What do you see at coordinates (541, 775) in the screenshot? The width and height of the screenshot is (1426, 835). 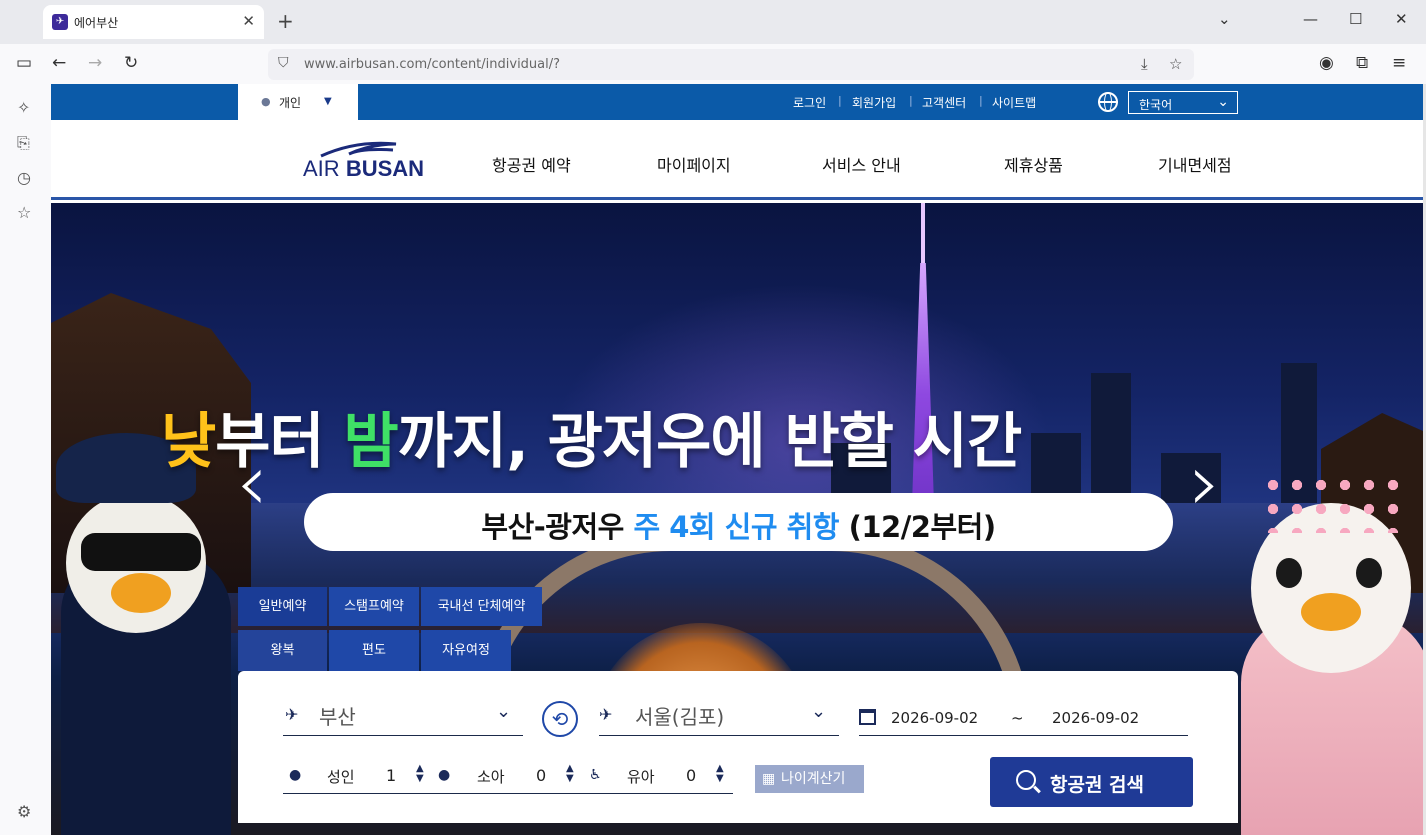 I see `child-count: 0` at bounding box center [541, 775].